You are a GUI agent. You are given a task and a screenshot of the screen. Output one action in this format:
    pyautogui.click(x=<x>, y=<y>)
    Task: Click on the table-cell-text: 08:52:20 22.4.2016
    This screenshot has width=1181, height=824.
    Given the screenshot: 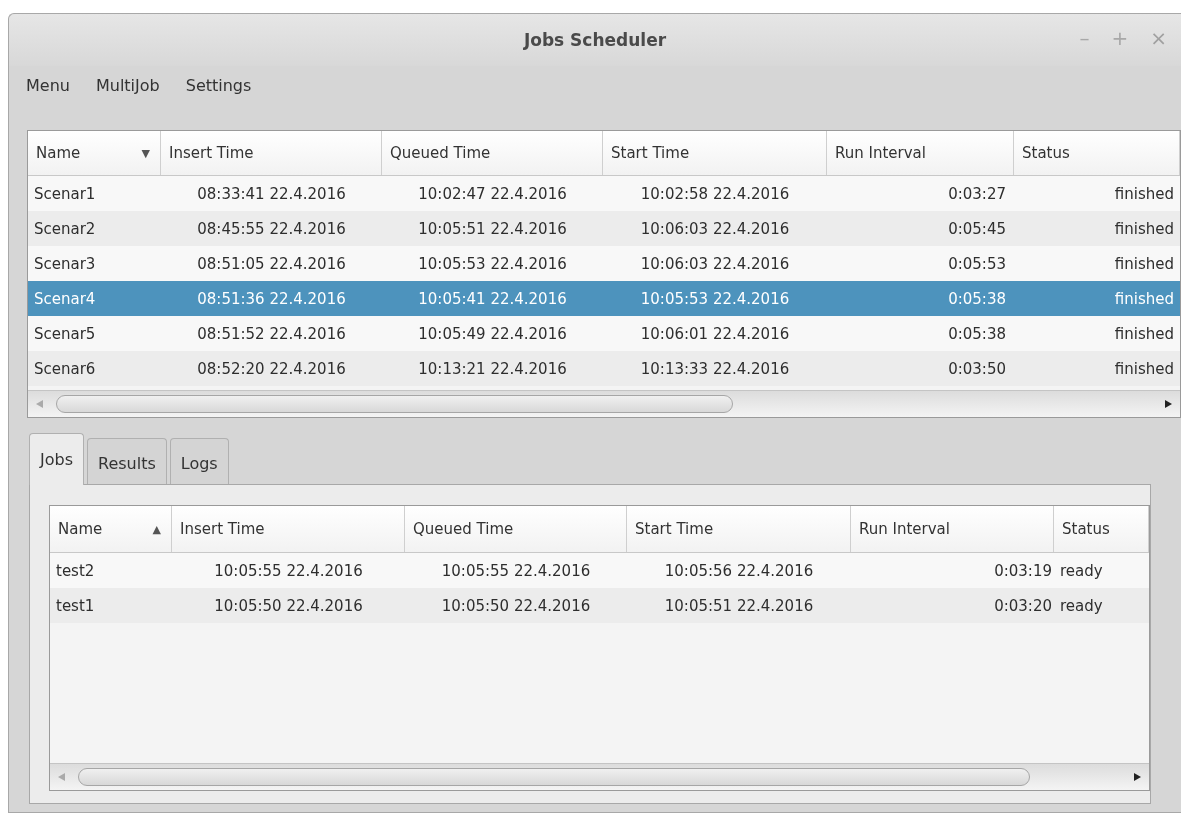 What is the action you would take?
    pyautogui.click(x=271, y=368)
    